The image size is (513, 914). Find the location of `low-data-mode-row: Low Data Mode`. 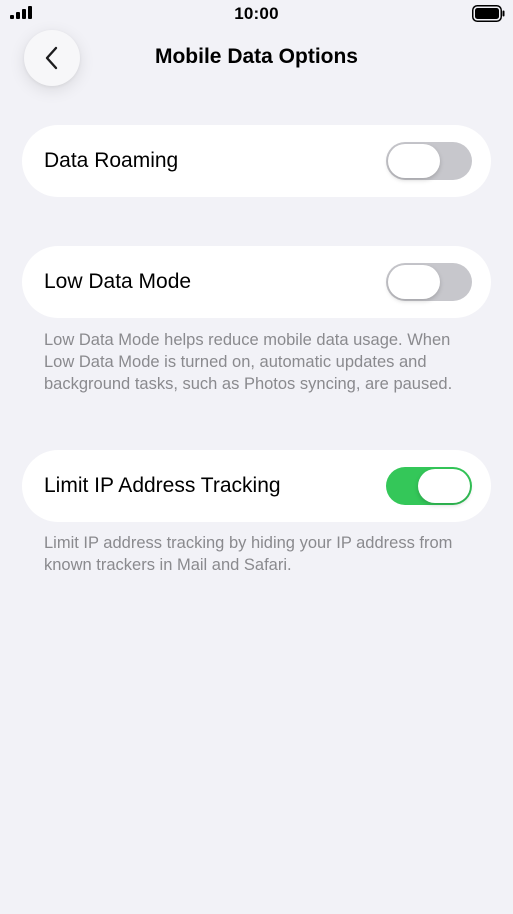

low-data-mode-row: Low Data Mode is located at coordinates (256, 282).